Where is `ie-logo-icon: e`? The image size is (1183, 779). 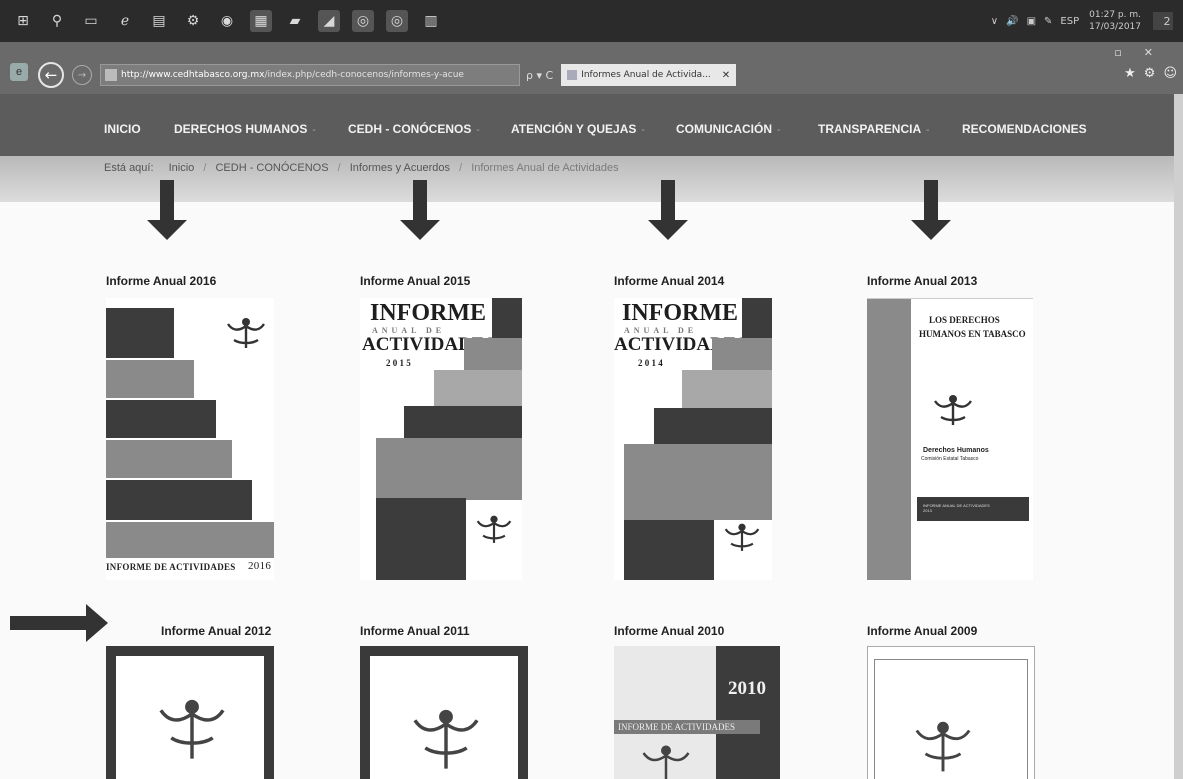 ie-logo-icon: e is located at coordinates (19, 72).